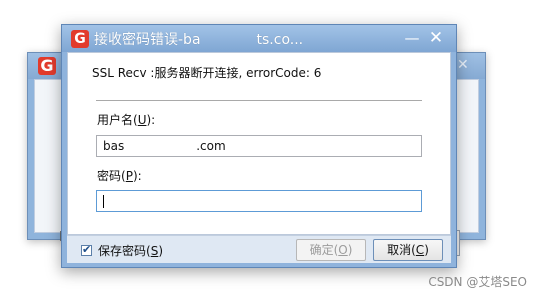 Image resolution: width=541 pixels, height=300 pixels. What do you see at coordinates (137, 176) in the screenshot?
I see `password-label-suffix: ):` at bounding box center [137, 176].